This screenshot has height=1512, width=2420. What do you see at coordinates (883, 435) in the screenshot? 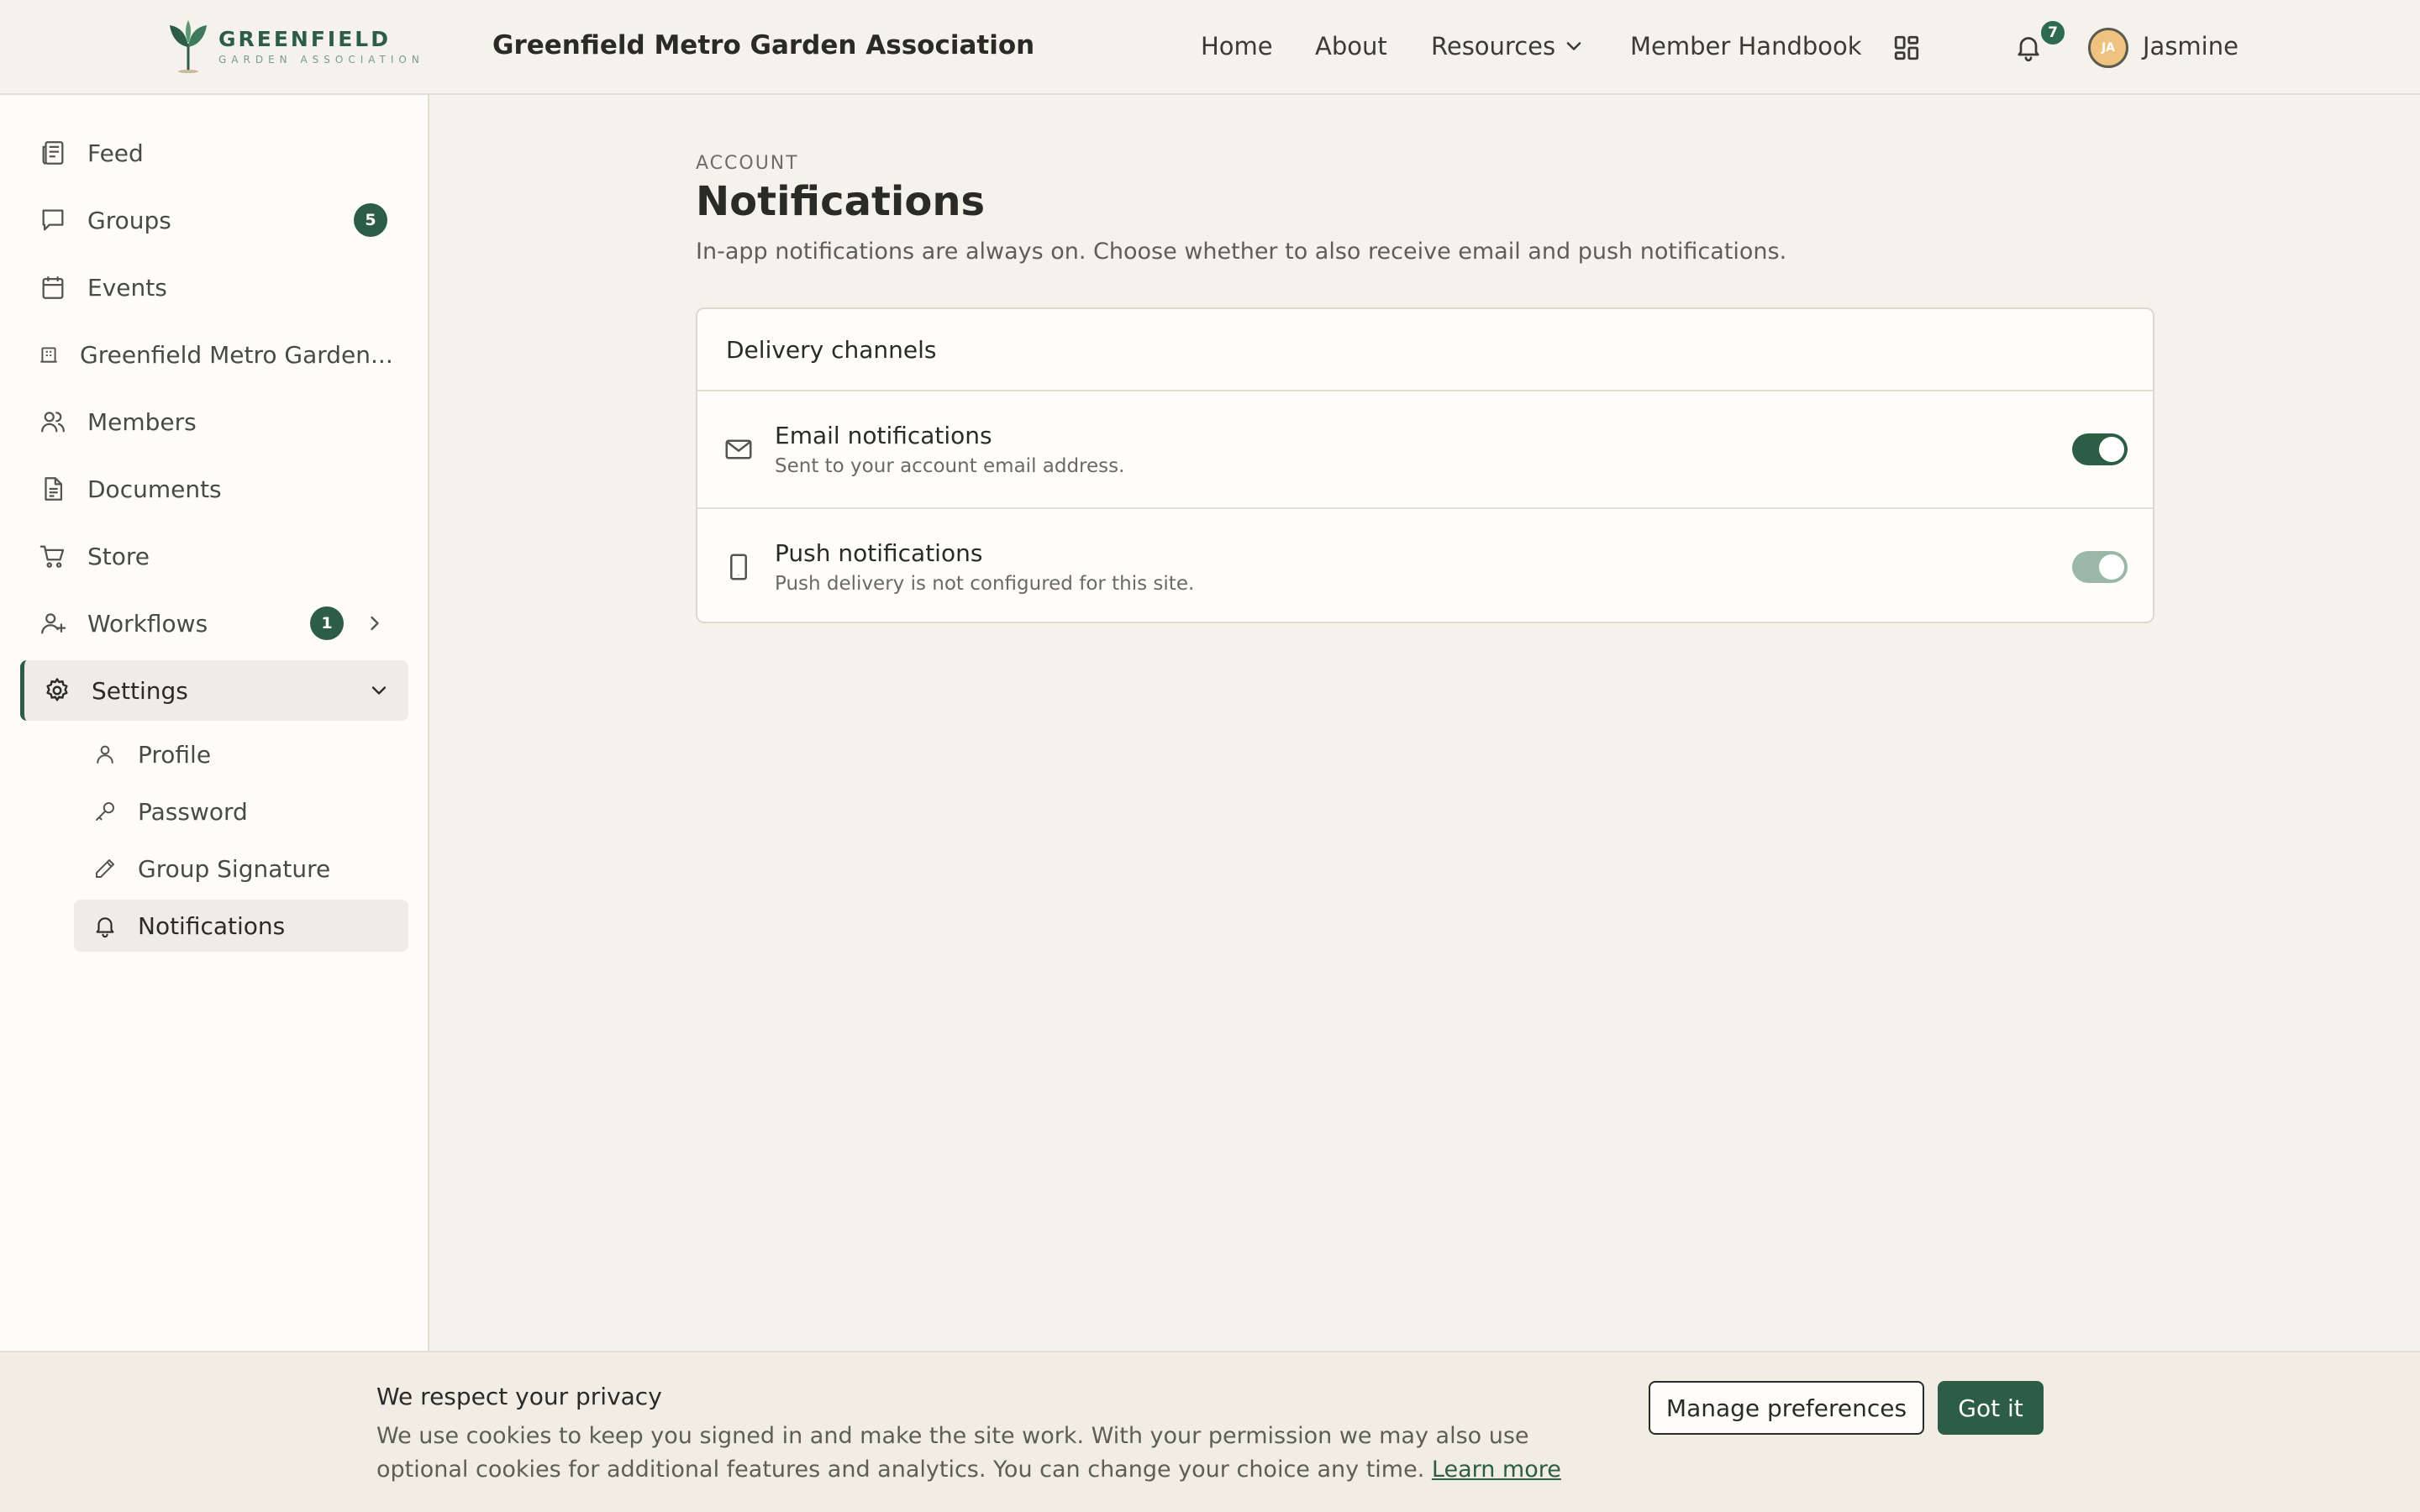
I see `row-title: Email notifications` at bounding box center [883, 435].